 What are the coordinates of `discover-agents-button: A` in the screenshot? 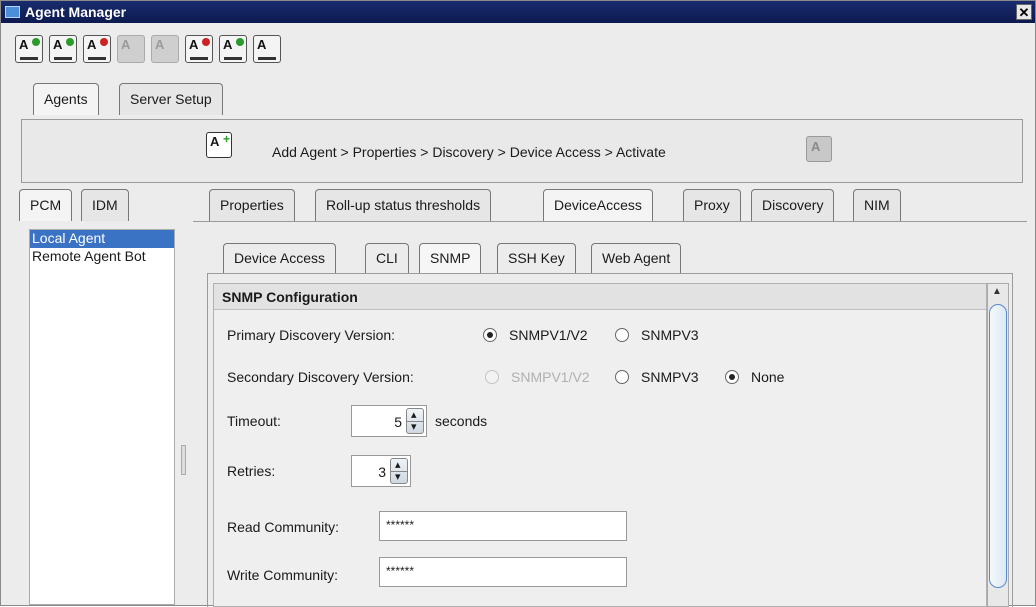 It's located at (63, 49).